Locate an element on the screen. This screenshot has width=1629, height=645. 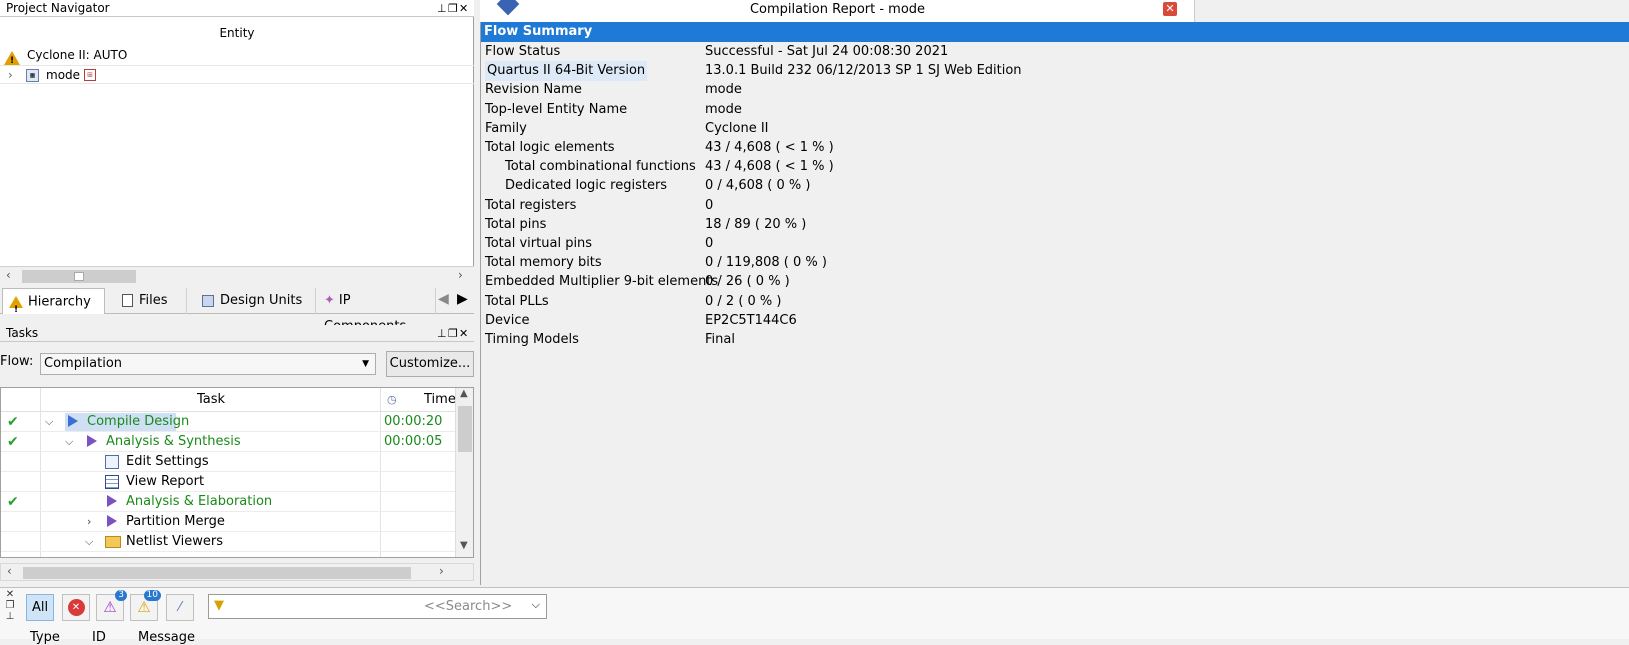
summary-value: 18 / 89 ( 20 % ) is located at coordinates (756, 224).